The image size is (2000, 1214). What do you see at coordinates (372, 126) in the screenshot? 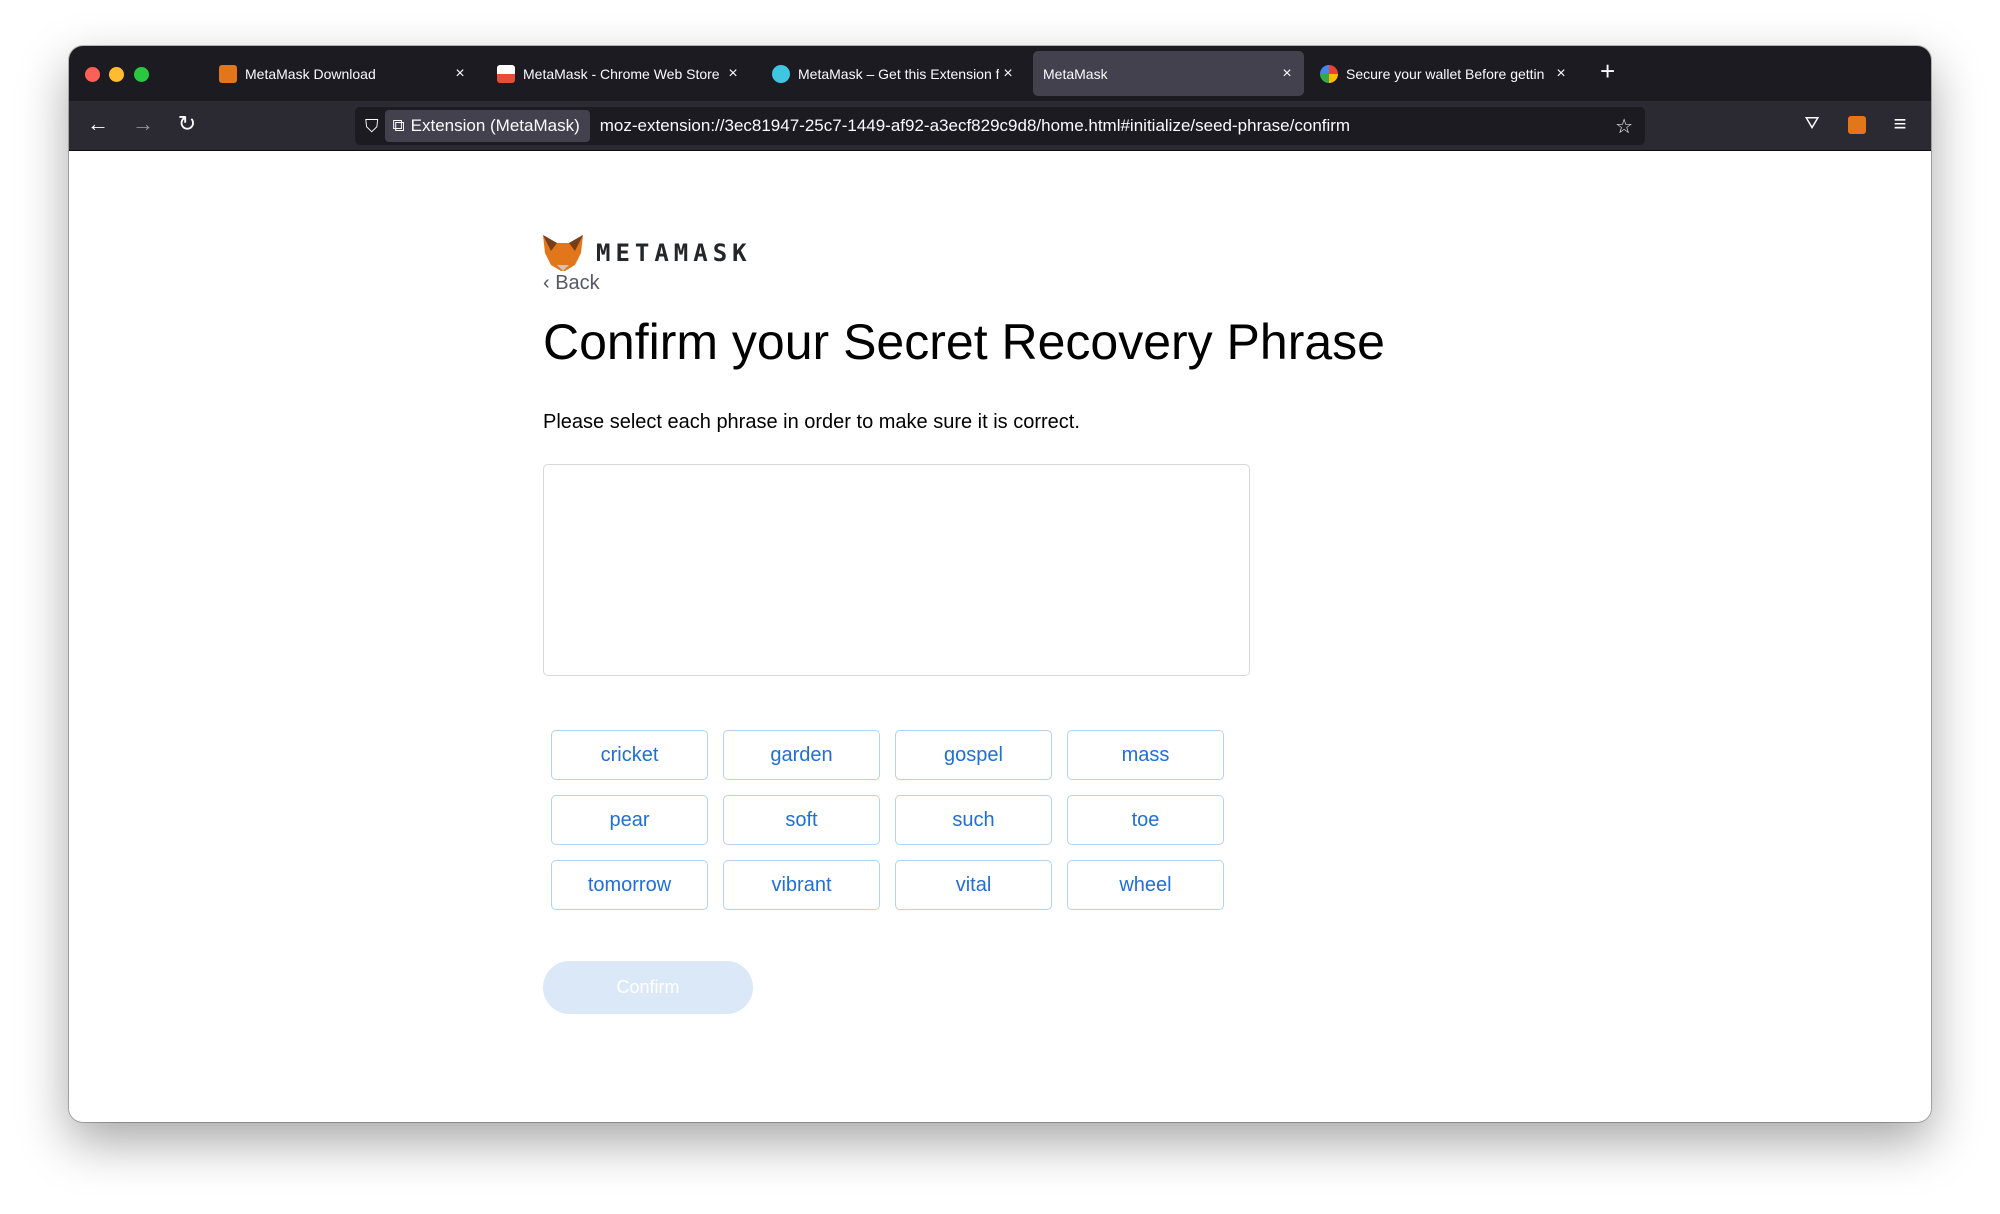
I see `shield-icon: ⛉` at bounding box center [372, 126].